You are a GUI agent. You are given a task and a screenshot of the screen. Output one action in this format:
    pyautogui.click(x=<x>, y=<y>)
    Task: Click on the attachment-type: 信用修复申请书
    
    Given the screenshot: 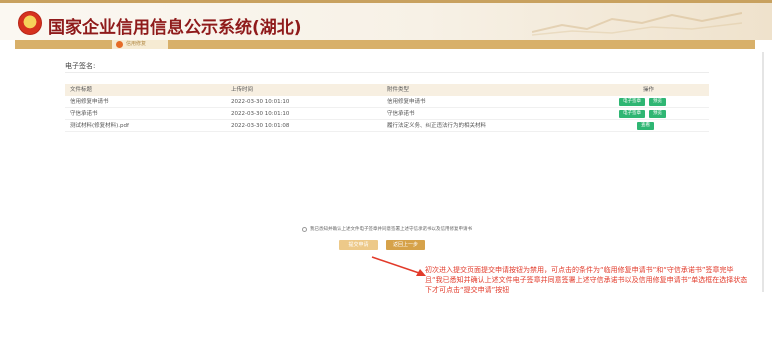 What is the action you would take?
    pyautogui.click(x=406, y=102)
    